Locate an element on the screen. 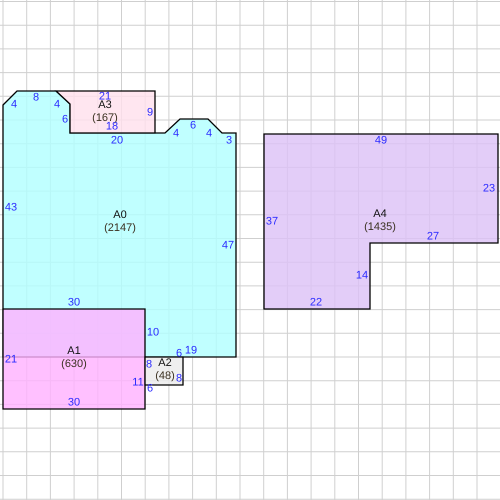 Image resolution: width=500 pixels, height=500 pixels. edge-length: 49 is located at coordinates (381, 141).